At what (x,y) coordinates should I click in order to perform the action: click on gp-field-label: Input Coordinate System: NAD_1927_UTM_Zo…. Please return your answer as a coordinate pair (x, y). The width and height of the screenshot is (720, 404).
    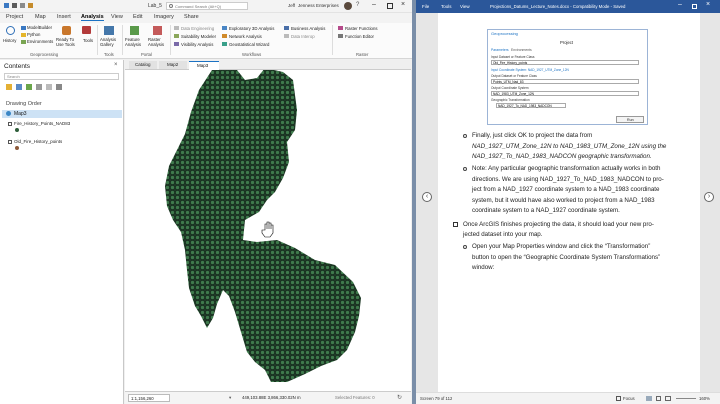
    Looking at the image, I should click on (530, 70).